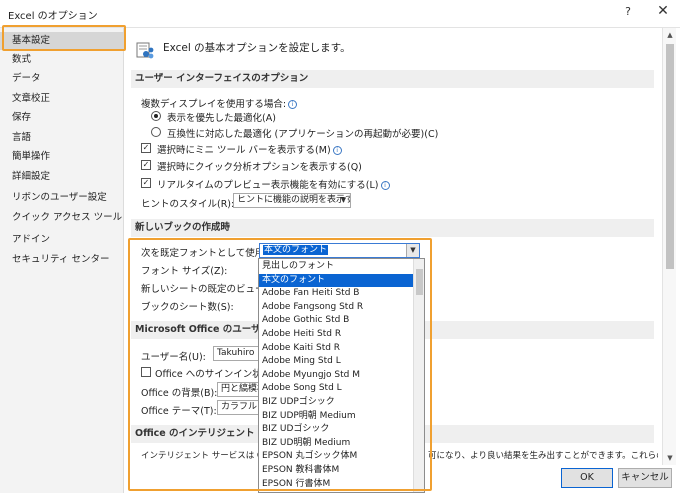  Describe the element at coordinates (62, 118) in the screenshot. I see `sidebar-item-save: 保存` at that location.